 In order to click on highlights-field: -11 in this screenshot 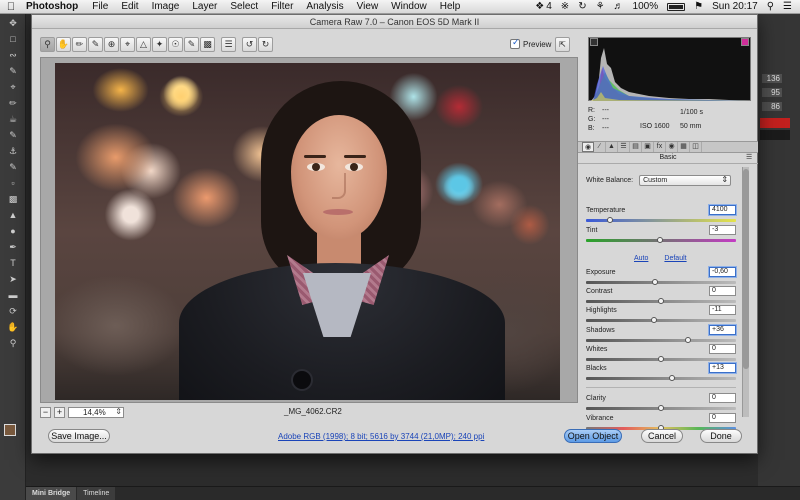, I will do `click(722, 310)`.